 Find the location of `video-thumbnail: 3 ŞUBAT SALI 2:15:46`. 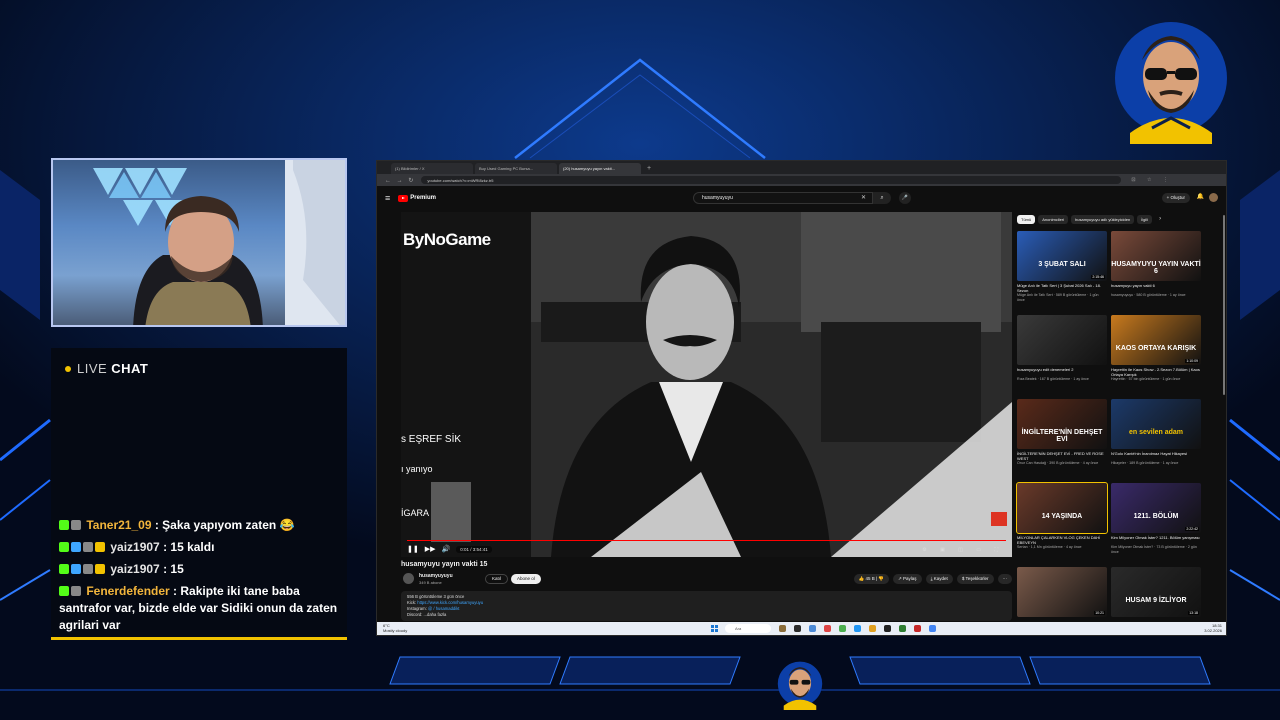

video-thumbnail: 3 ŞUBAT SALI 2:15:46 is located at coordinates (1062, 256).